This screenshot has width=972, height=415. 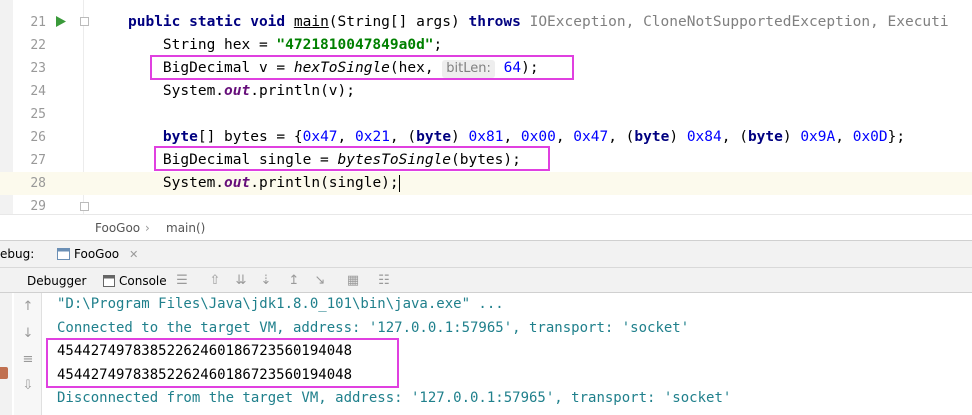 What do you see at coordinates (250, 137) in the screenshot?
I see `code-token: [] bytes = {` at bounding box center [250, 137].